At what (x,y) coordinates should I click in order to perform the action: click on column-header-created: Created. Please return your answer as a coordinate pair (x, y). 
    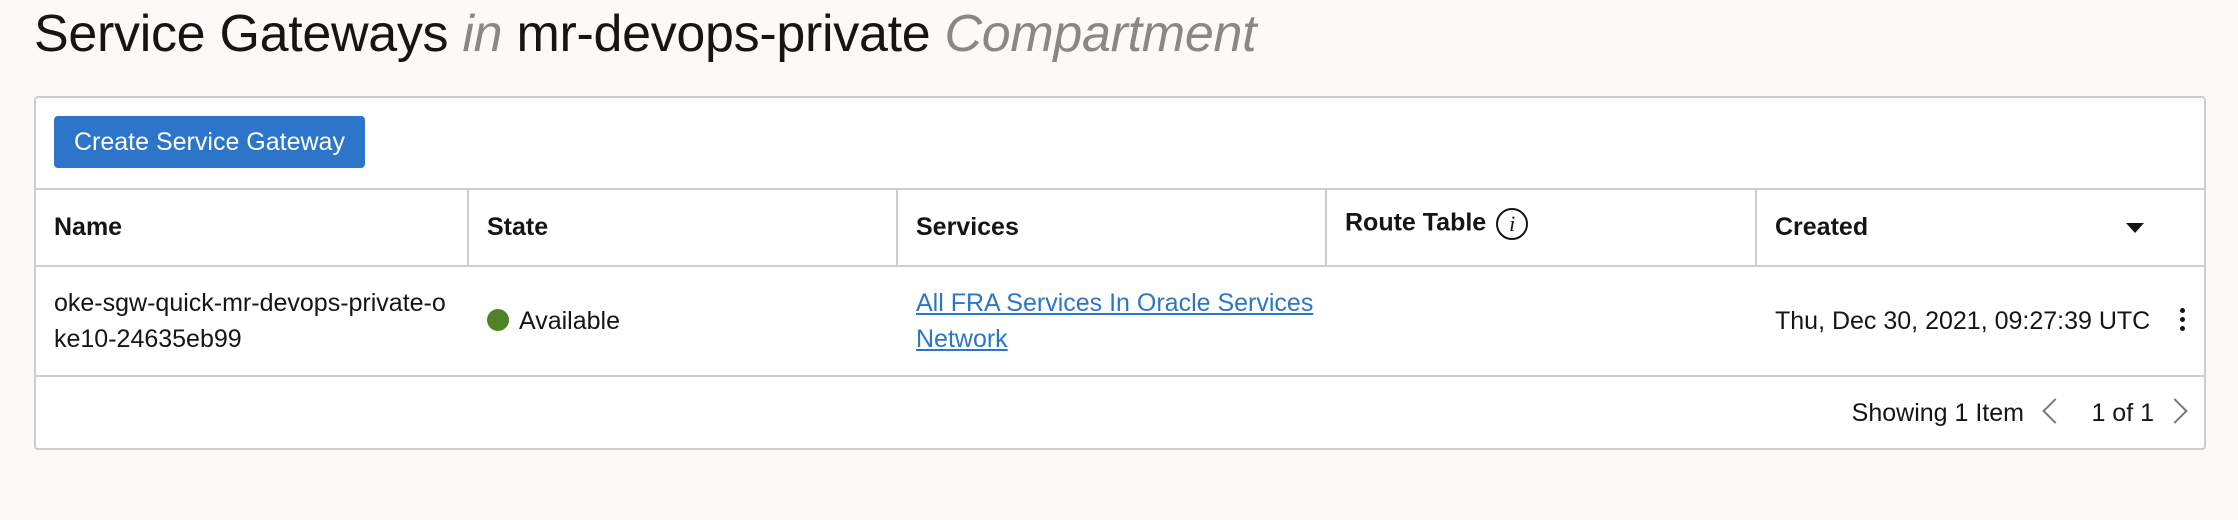
    Looking at the image, I should click on (1980, 228).